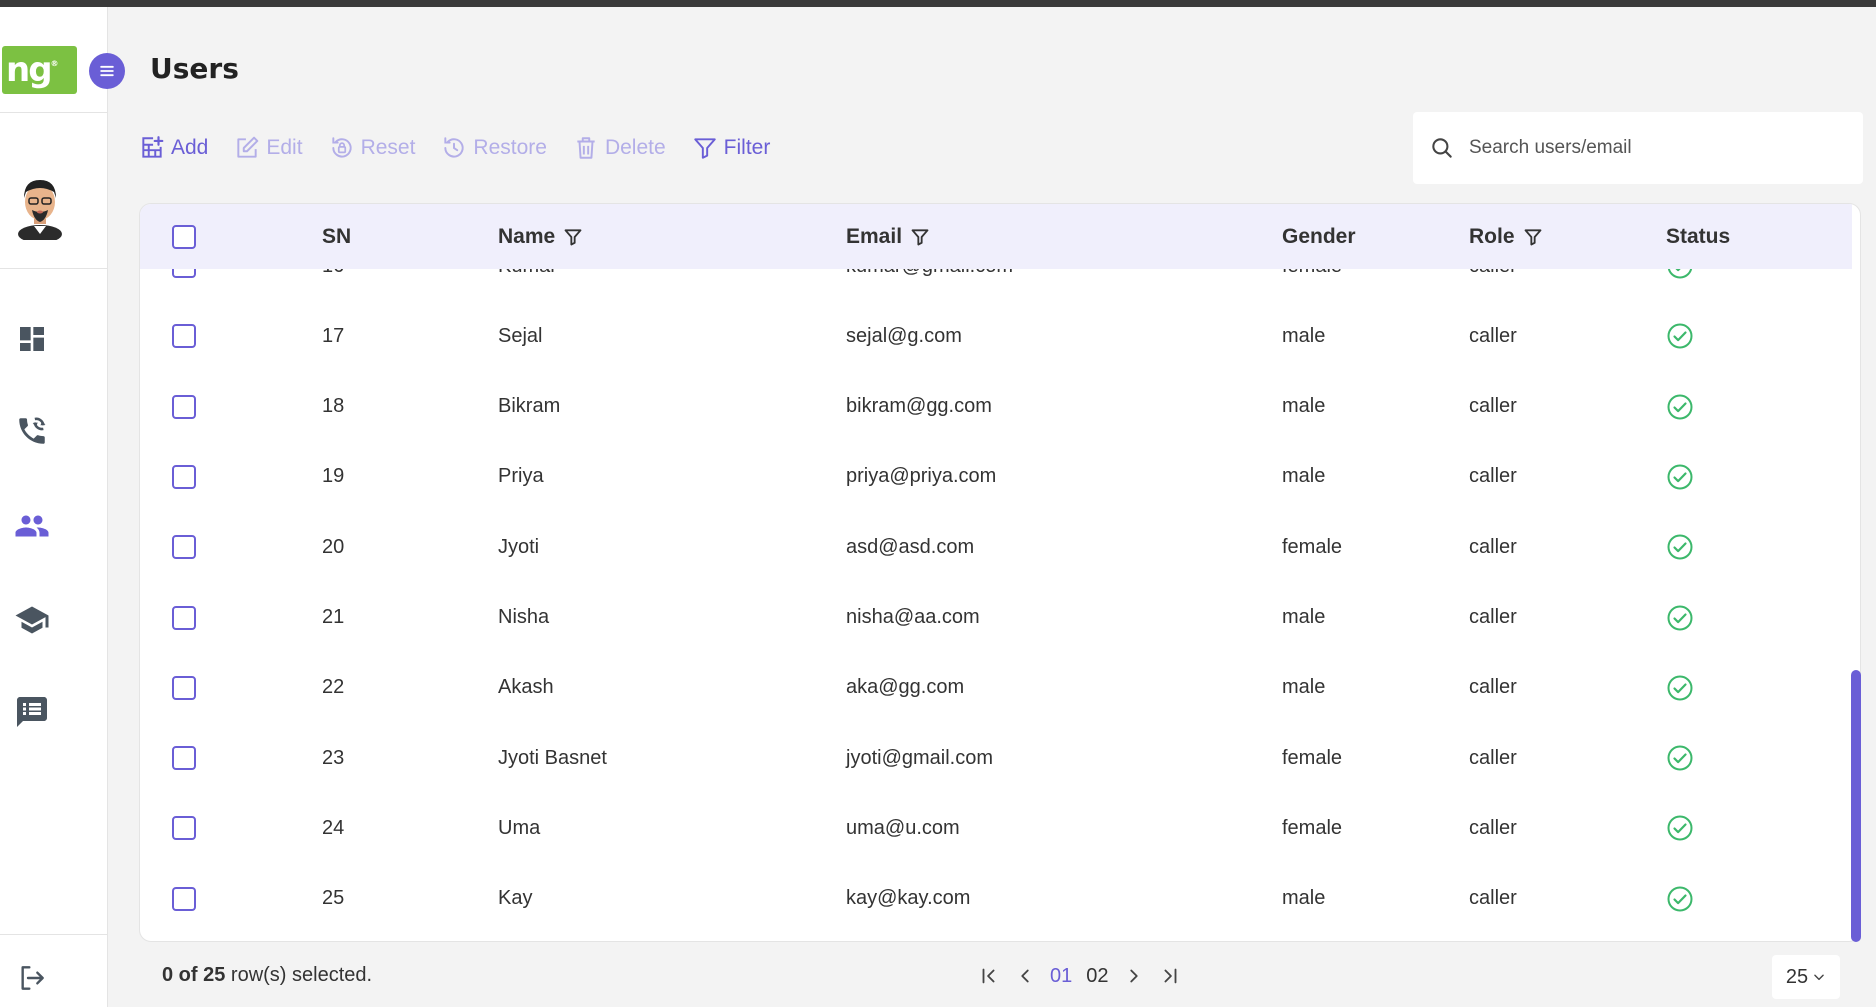 This screenshot has height=1007, width=1876. Describe the element at coordinates (333, 617) in the screenshot. I see `cell-sn: 21` at that location.